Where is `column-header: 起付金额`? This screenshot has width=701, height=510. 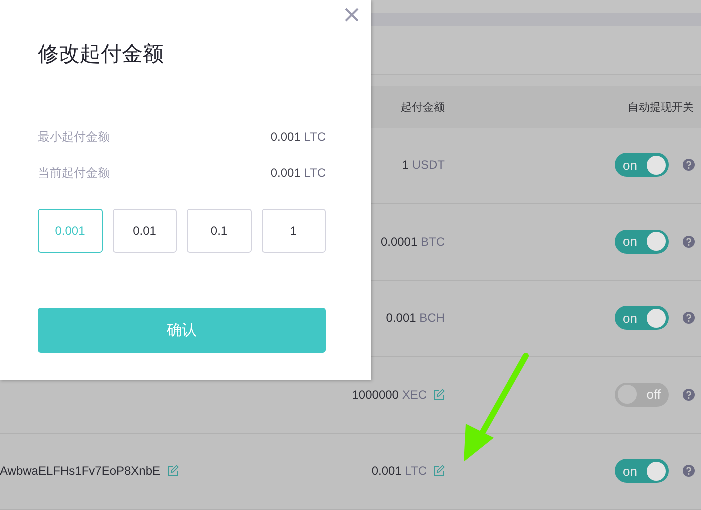 column-header: 起付金额 is located at coordinates (423, 107).